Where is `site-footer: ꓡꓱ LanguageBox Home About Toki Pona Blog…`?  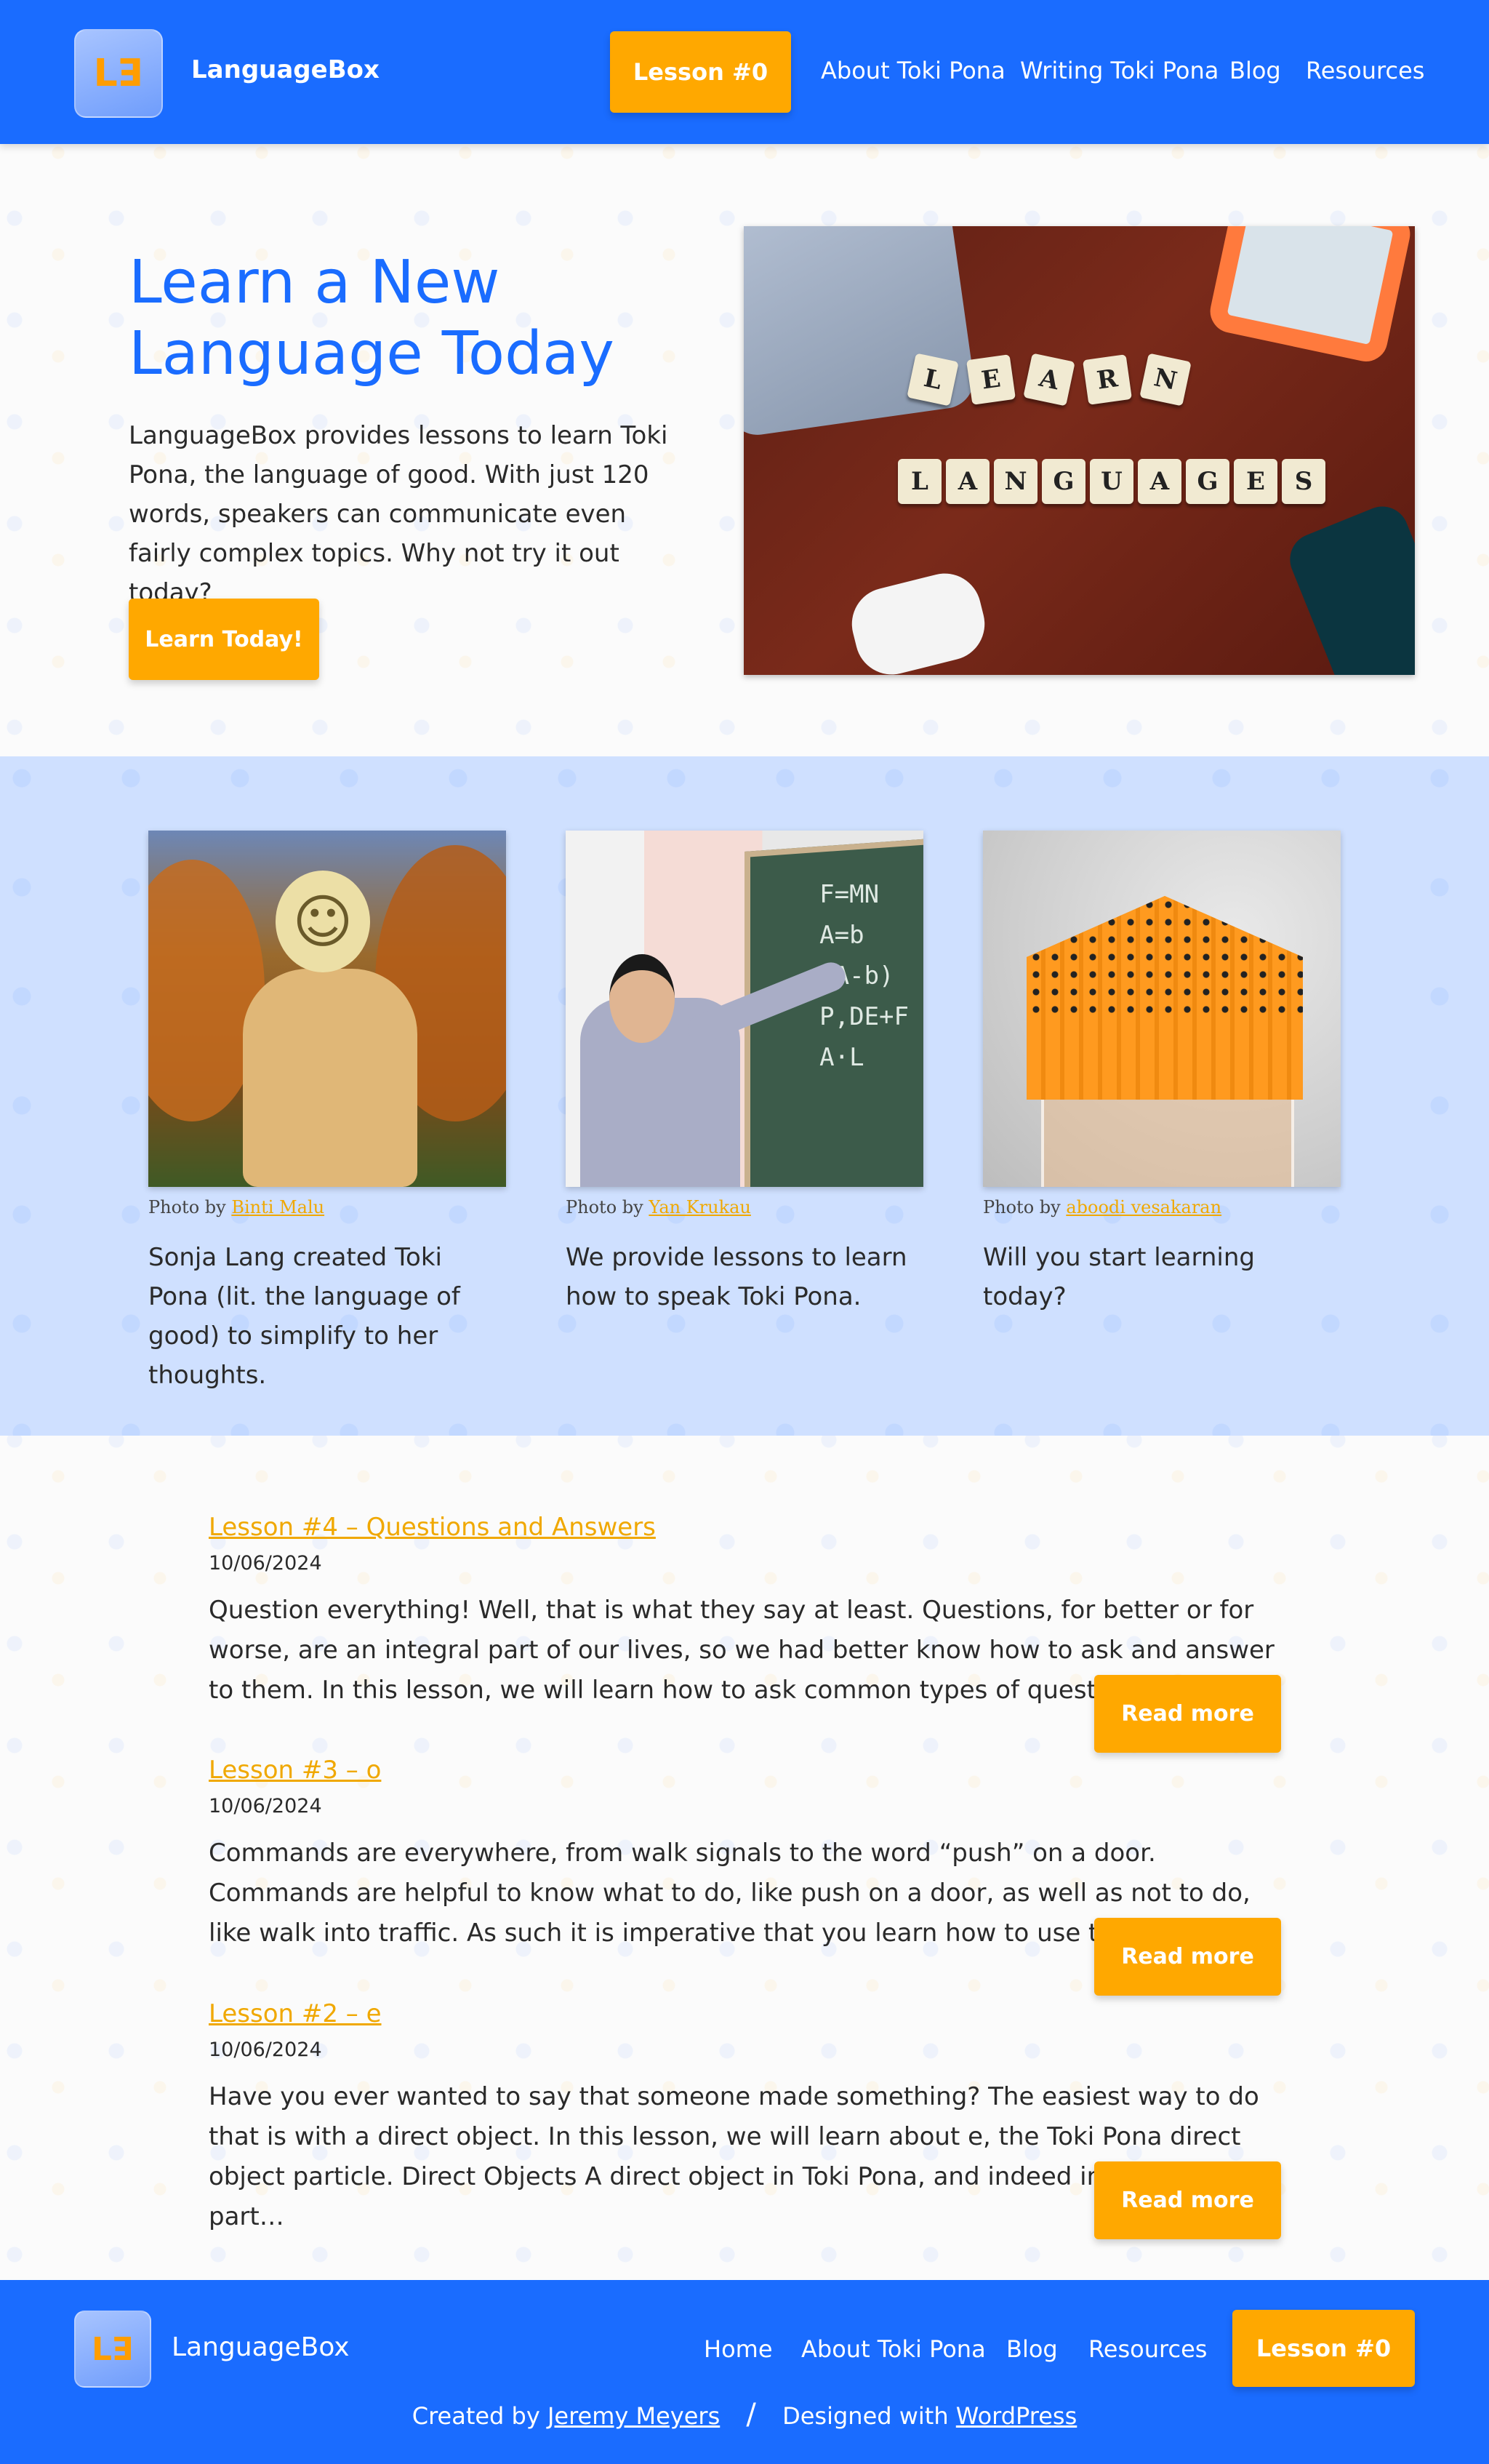
site-footer: ꓡꓱ LanguageBox Home About Toki Pona Blog… is located at coordinates (744, 2372).